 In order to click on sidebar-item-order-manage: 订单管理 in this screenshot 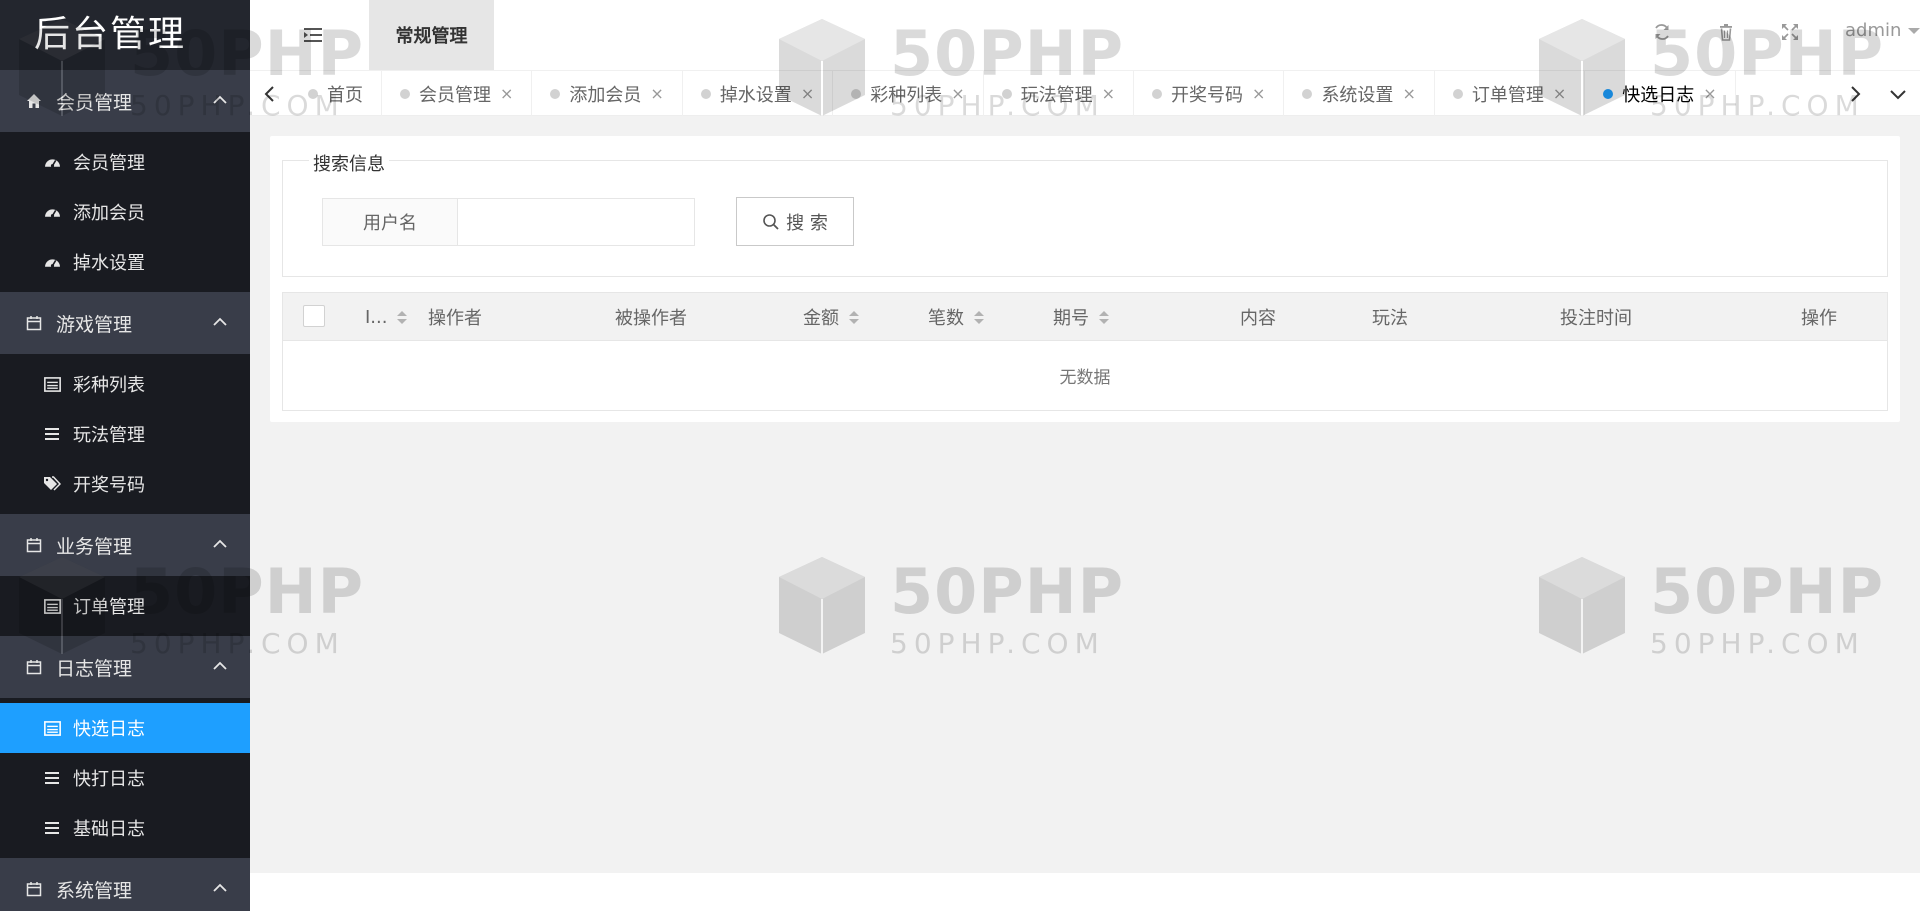, I will do `click(125, 606)`.